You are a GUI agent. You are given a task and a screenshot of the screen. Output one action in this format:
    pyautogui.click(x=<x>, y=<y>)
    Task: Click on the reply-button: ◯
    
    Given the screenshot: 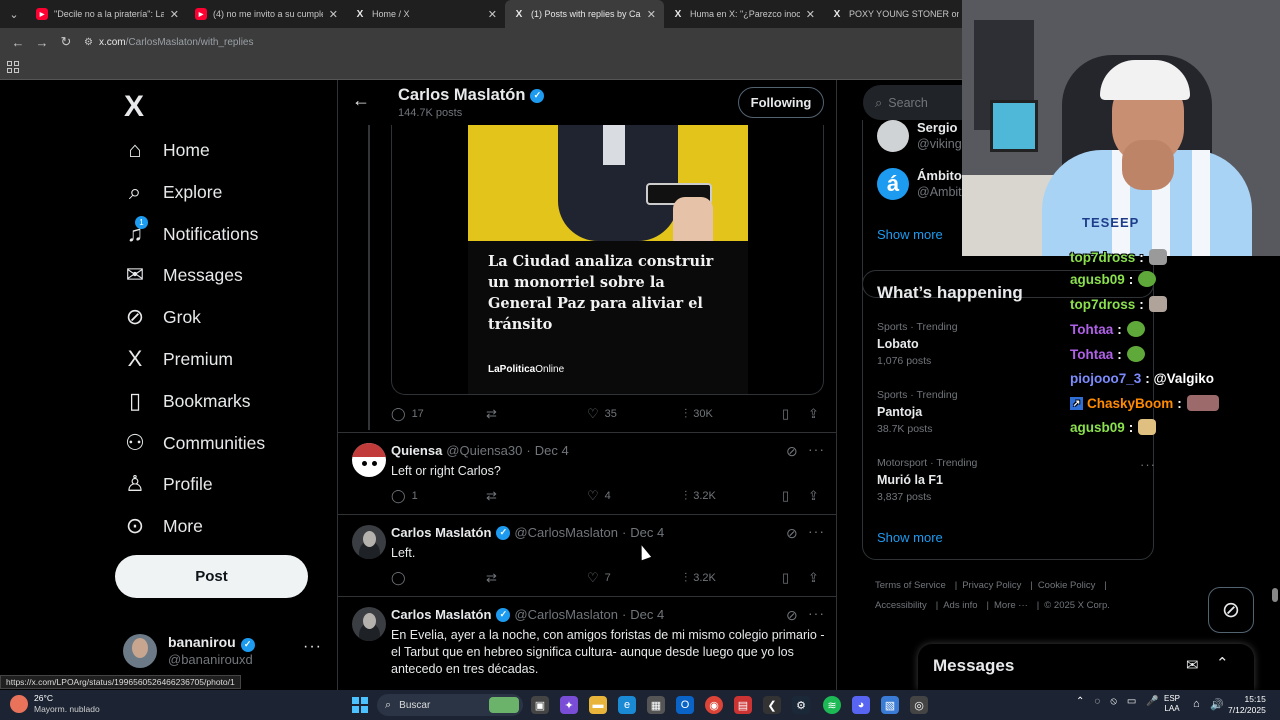 What is the action you would take?
    pyautogui.click(x=401, y=578)
    